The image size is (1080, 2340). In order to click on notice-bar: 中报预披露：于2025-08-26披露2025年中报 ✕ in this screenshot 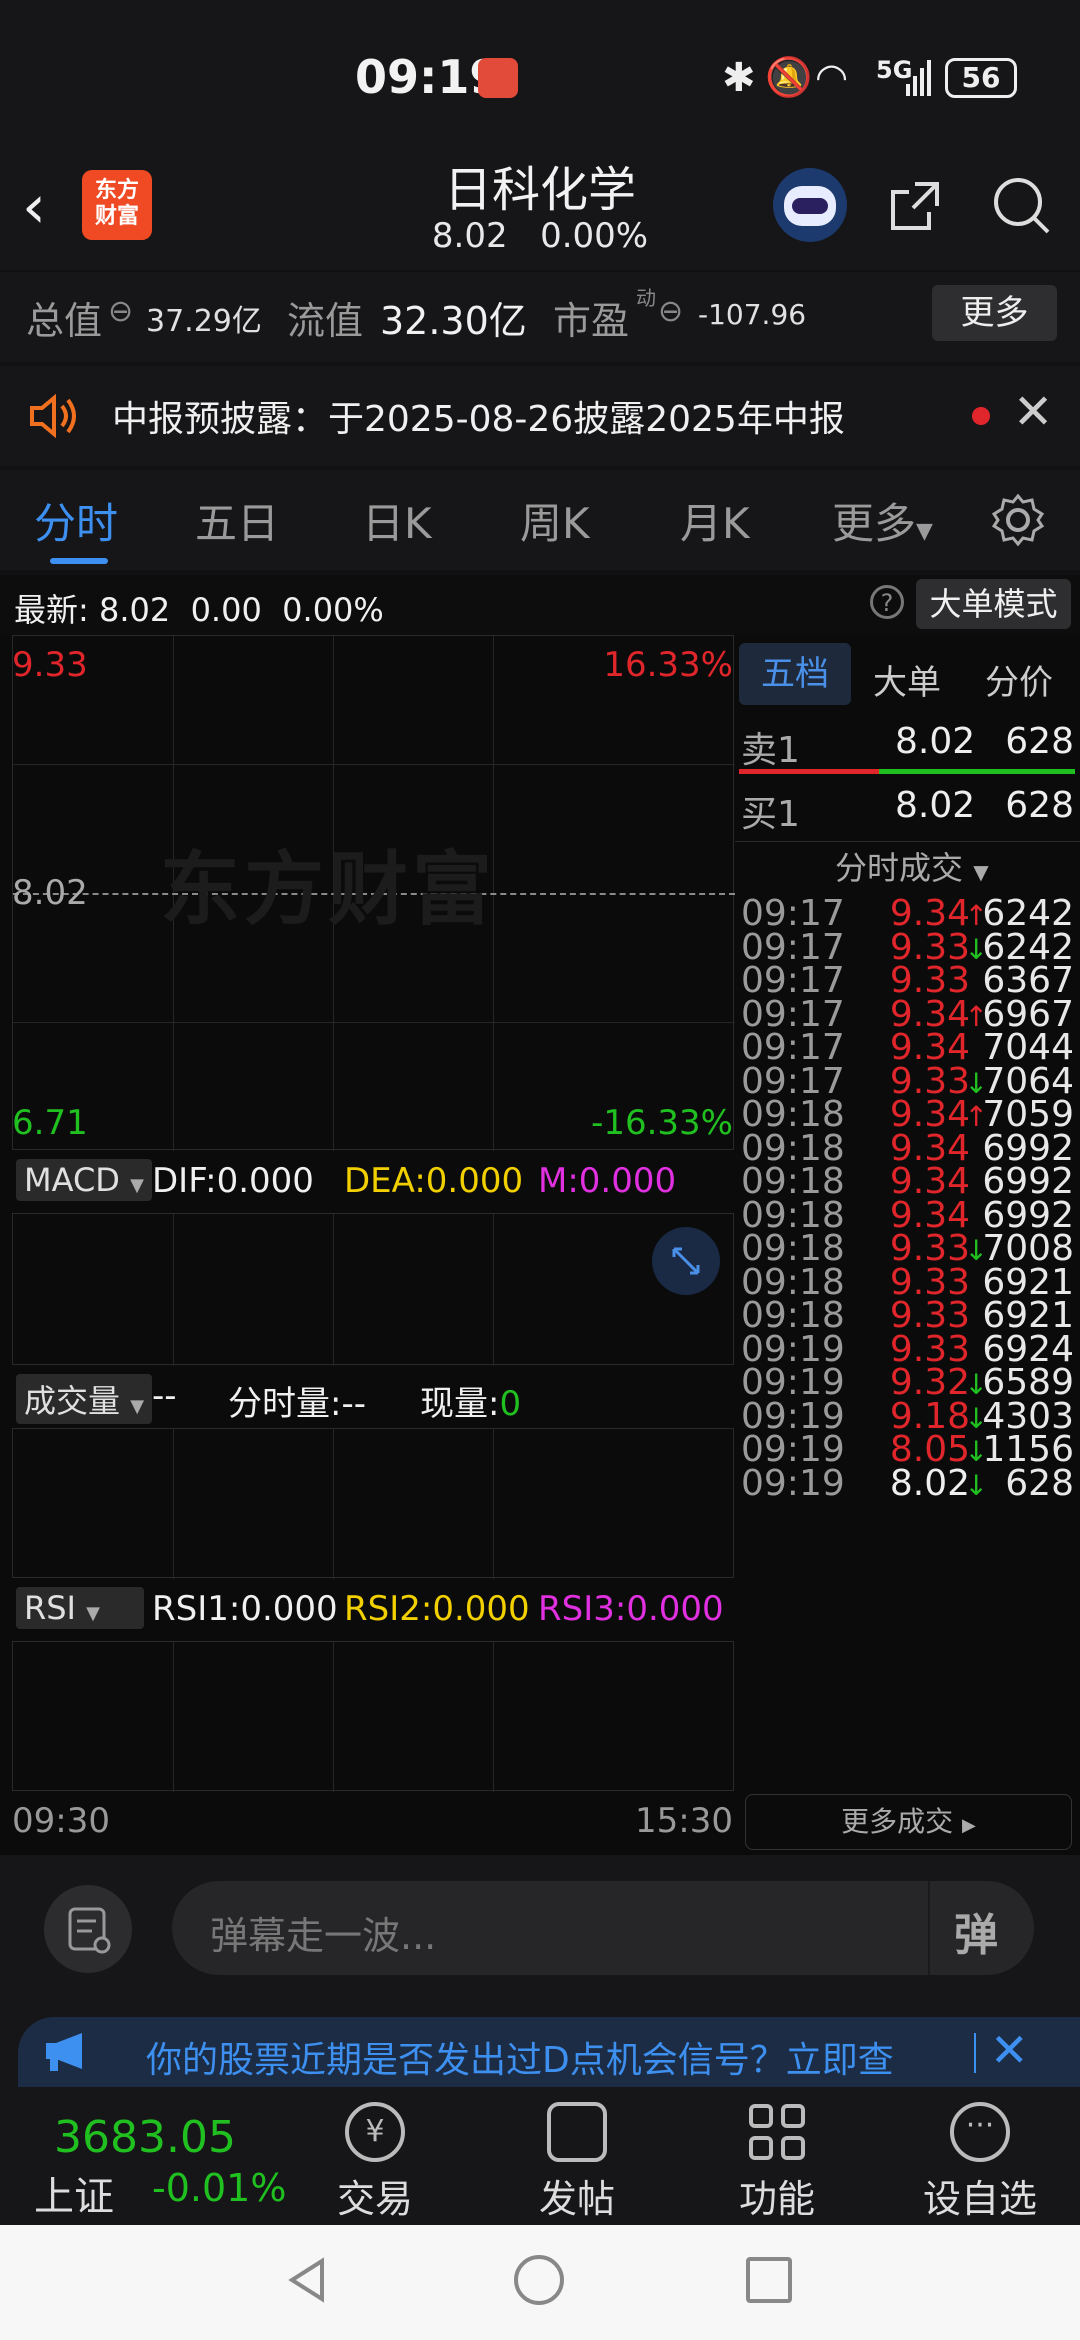, I will do `click(540, 416)`.